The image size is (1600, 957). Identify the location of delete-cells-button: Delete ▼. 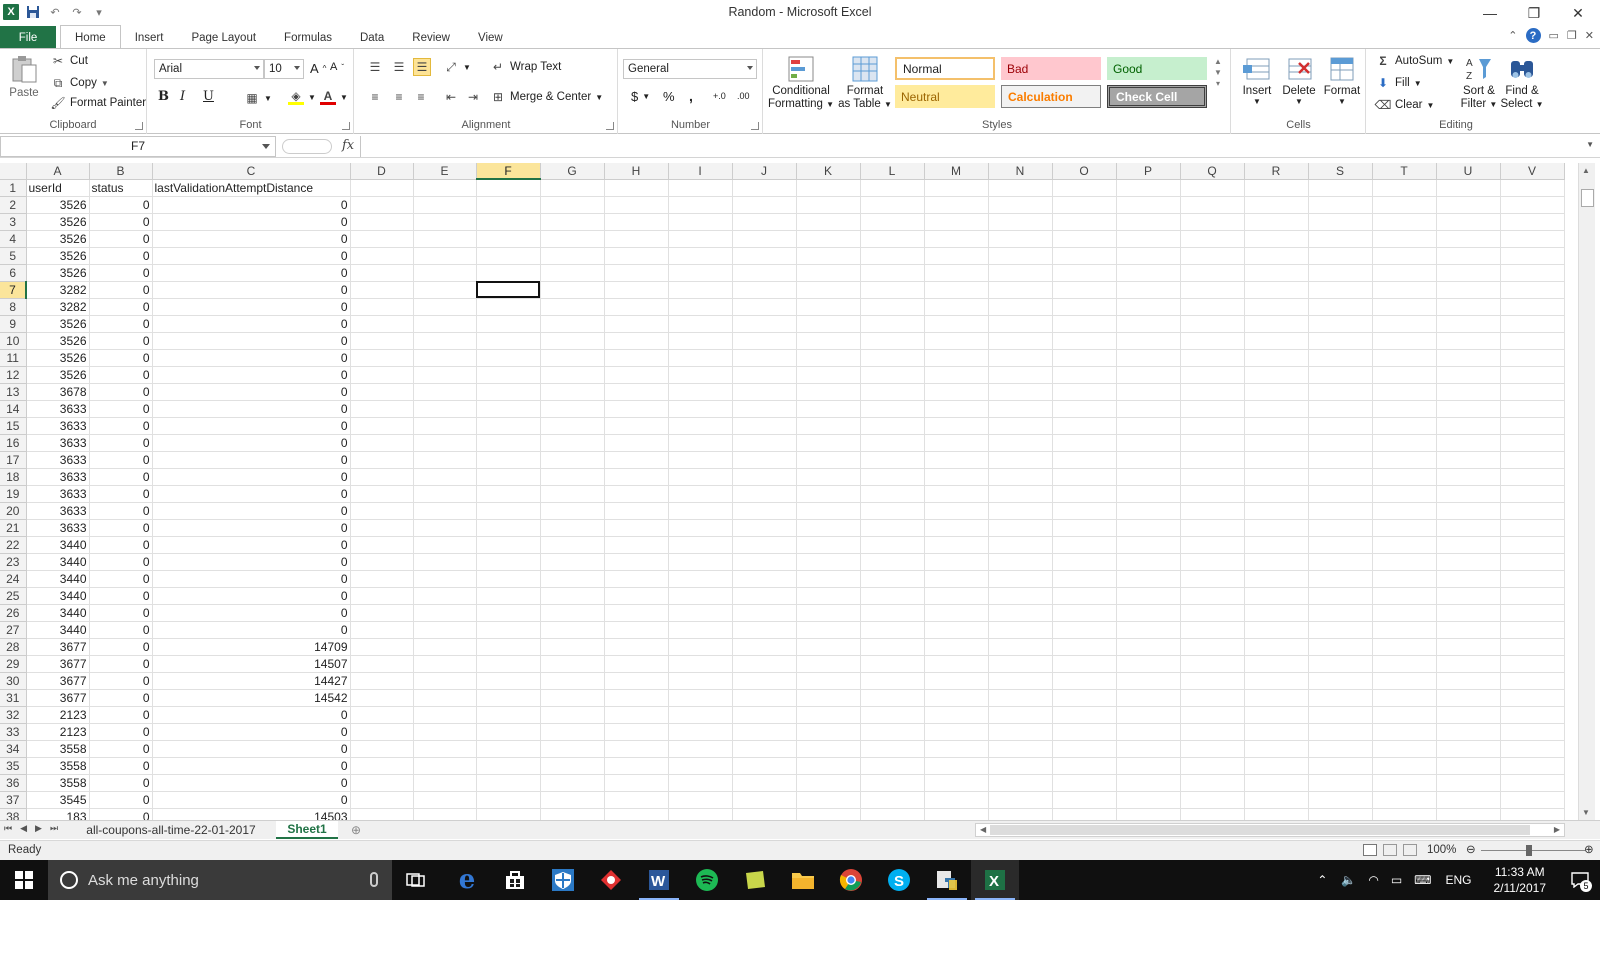
(1299, 79).